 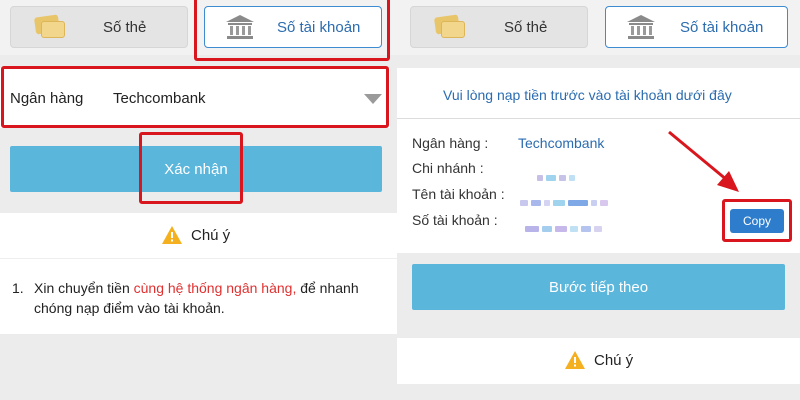 I want to click on note-text-highlight: cùng hệ thống ngân hàng,, so click(x=215, y=288).